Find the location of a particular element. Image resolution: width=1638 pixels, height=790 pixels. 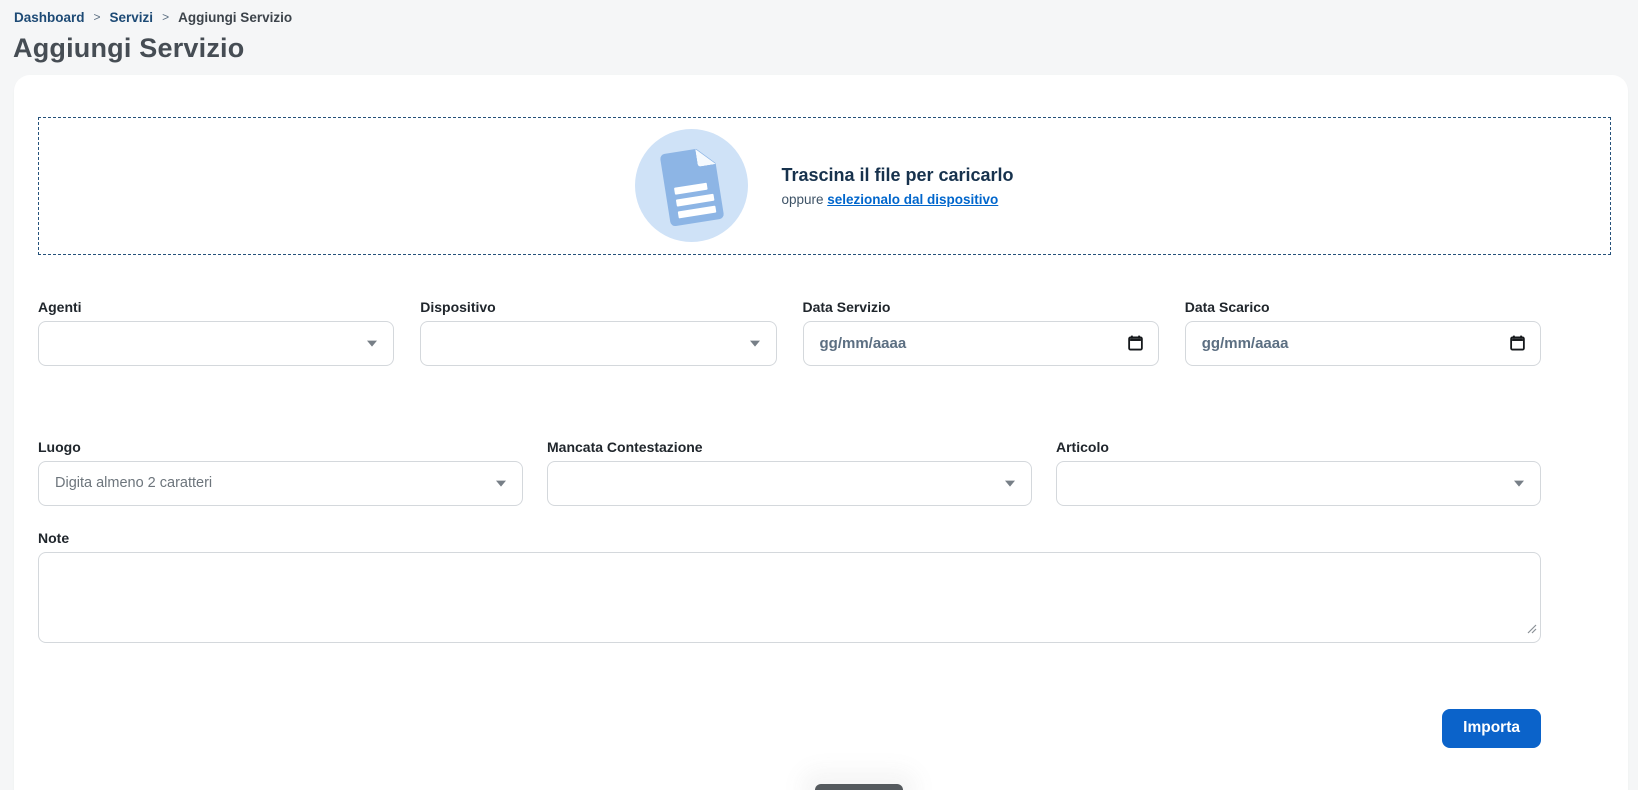

data-scarico-placeholder: gg/mm/aaaa is located at coordinates (1245, 343).